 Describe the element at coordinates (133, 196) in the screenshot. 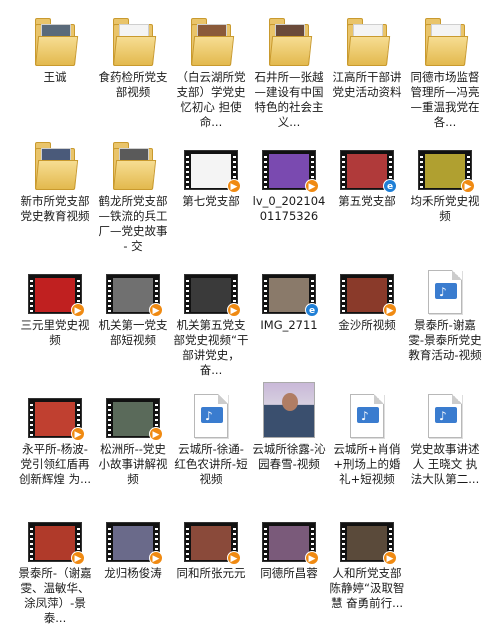

I see `file-item: 鹤龙所党支部—铁流的兵工厂—党史故事 - 交` at that location.